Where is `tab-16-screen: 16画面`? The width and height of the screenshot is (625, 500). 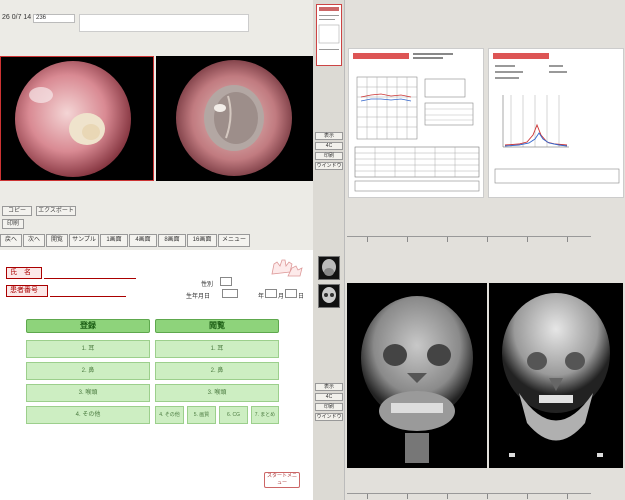
tab-16-screen: 16画面 is located at coordinates (202, 240).